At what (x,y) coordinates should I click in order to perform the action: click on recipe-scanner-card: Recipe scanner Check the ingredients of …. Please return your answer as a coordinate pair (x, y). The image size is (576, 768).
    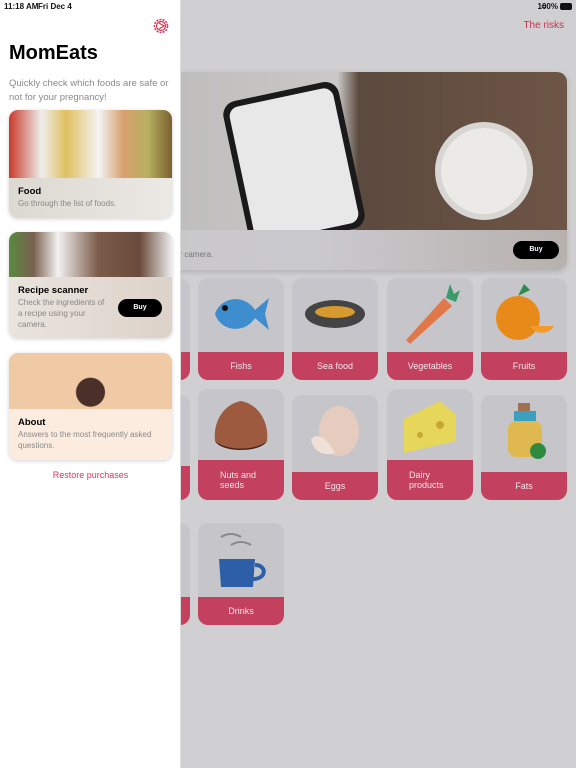
    Looking at the image, I should click on (90, 285).